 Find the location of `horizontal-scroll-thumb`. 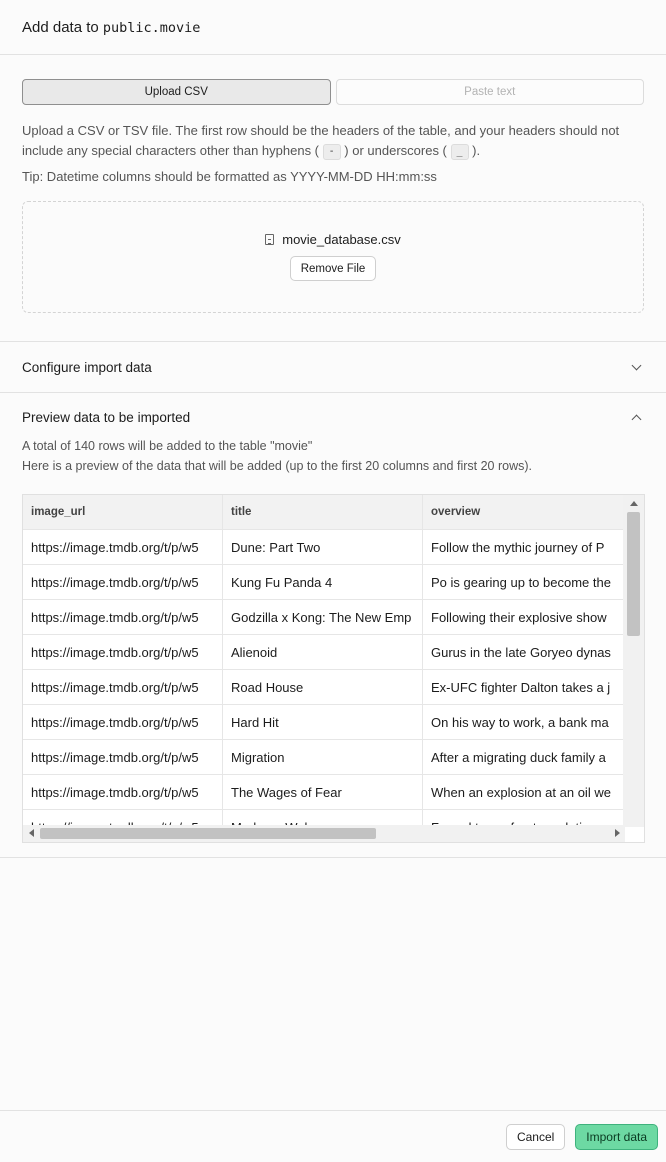

horizontal-scroll-thumb is located at coordinates (208, 833).